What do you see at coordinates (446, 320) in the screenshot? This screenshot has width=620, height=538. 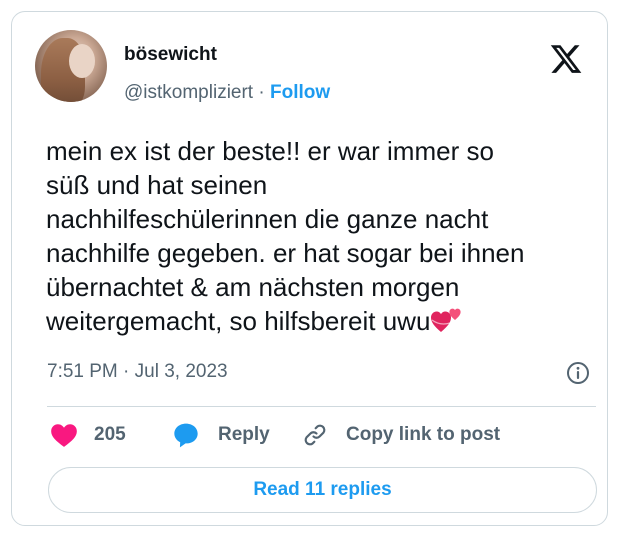 I see `two-hearts-icon` at bounding box center [446, 320].